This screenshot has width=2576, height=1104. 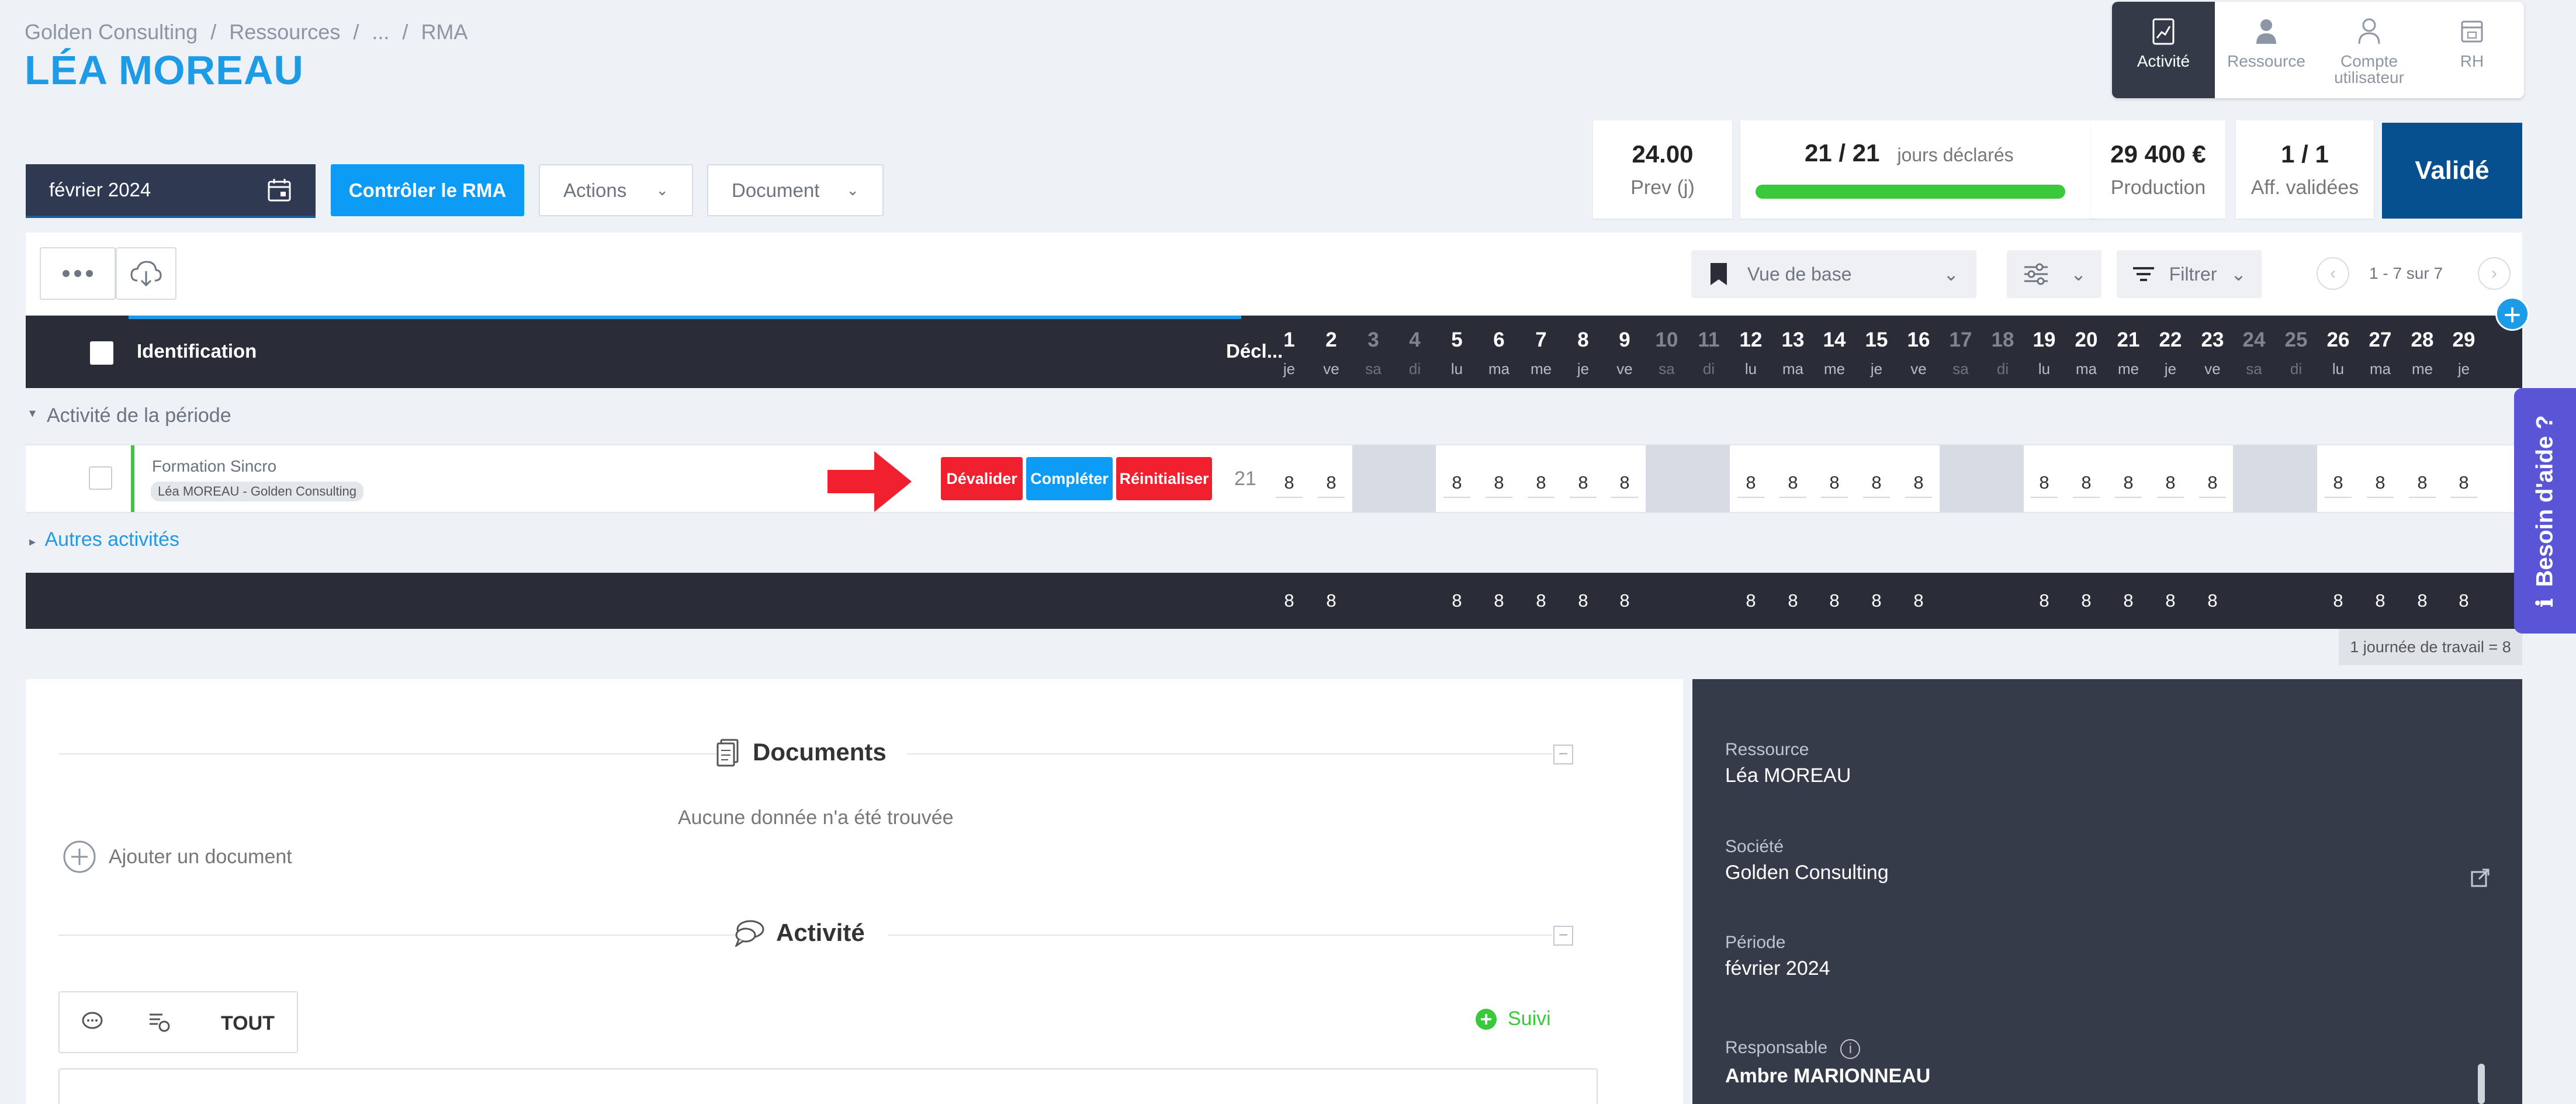 I want to click on calendar-icon, so click(x=279, y=190).